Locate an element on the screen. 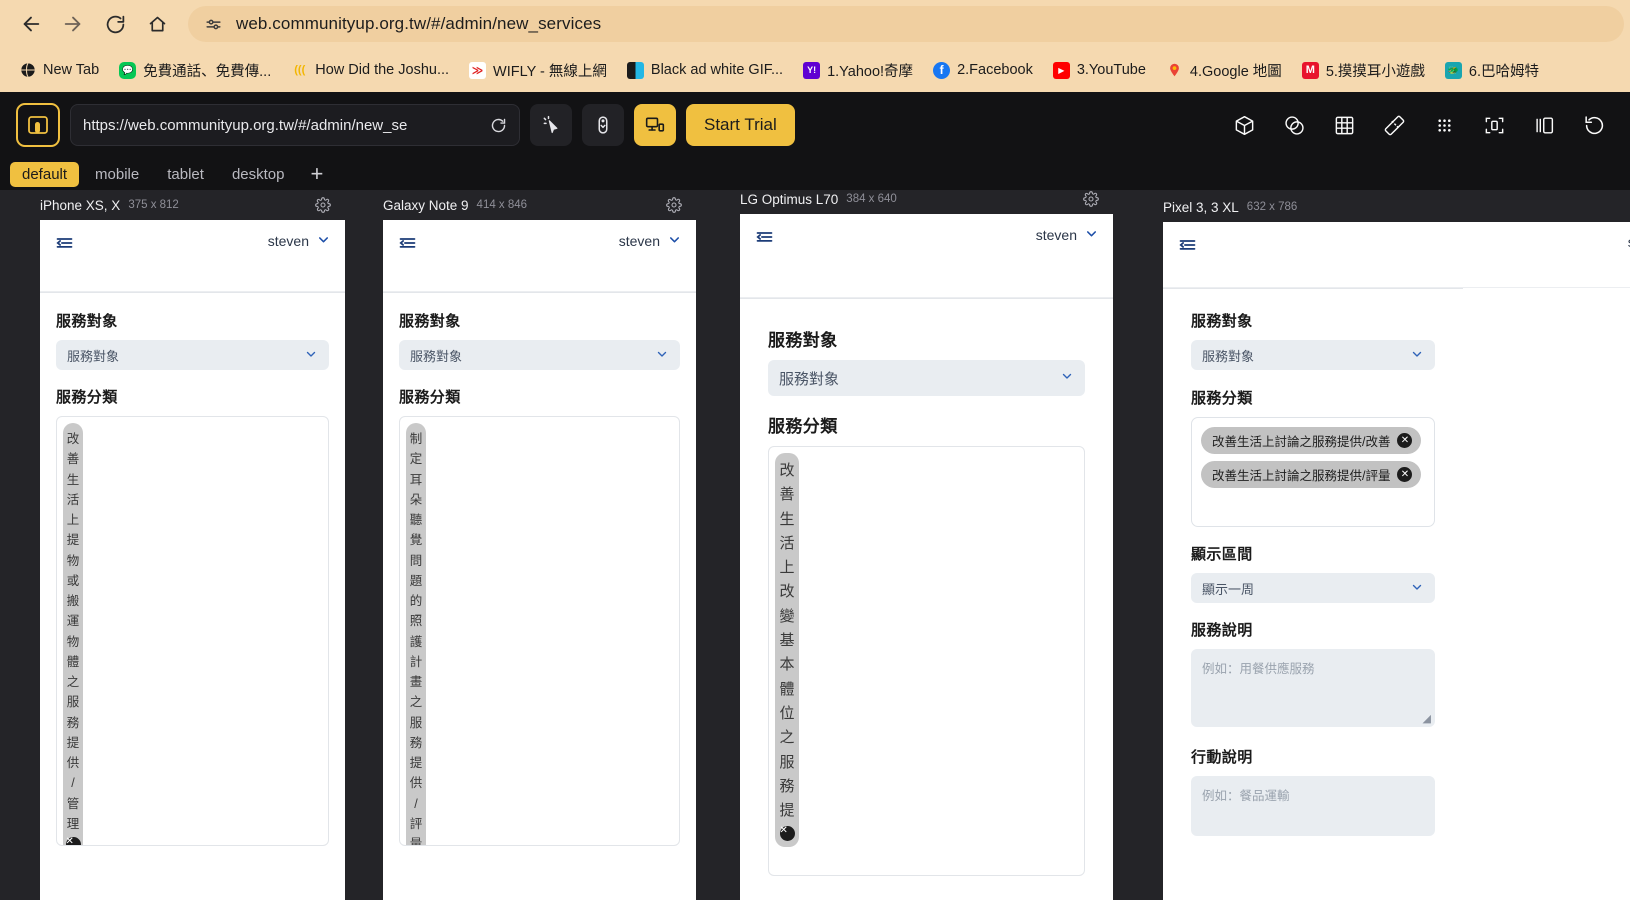 The image size is (1630, 900). device-name-label: Pixel 3, 3 XL is located at coordinates (1201, 207).